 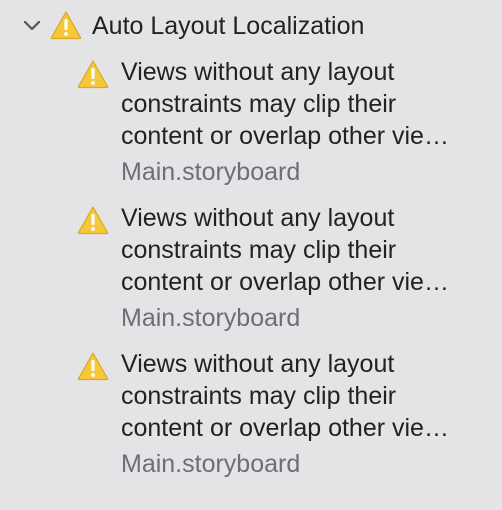 I want to click on issue-group-header: Auto Layout Localization, so click(x=251, y=26).